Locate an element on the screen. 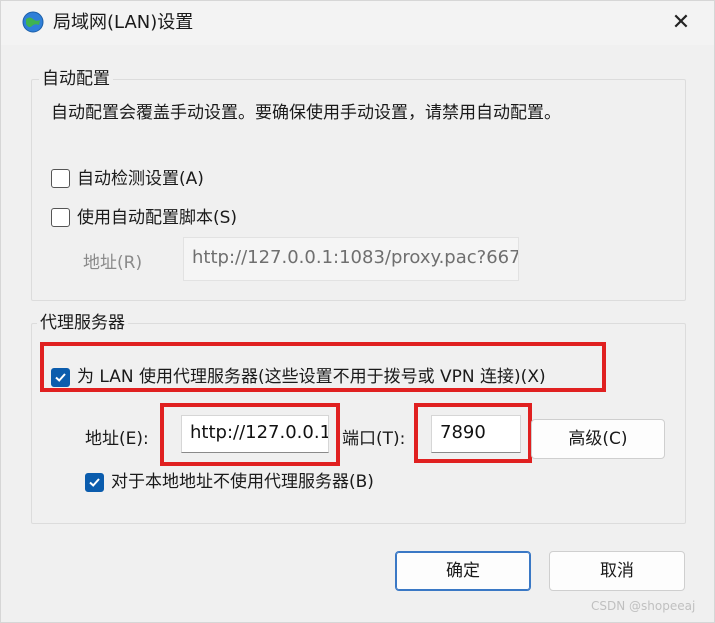 The image size is (715, 623). proxy-group-label: 代理服务器 is located at coordinates (82, 323).